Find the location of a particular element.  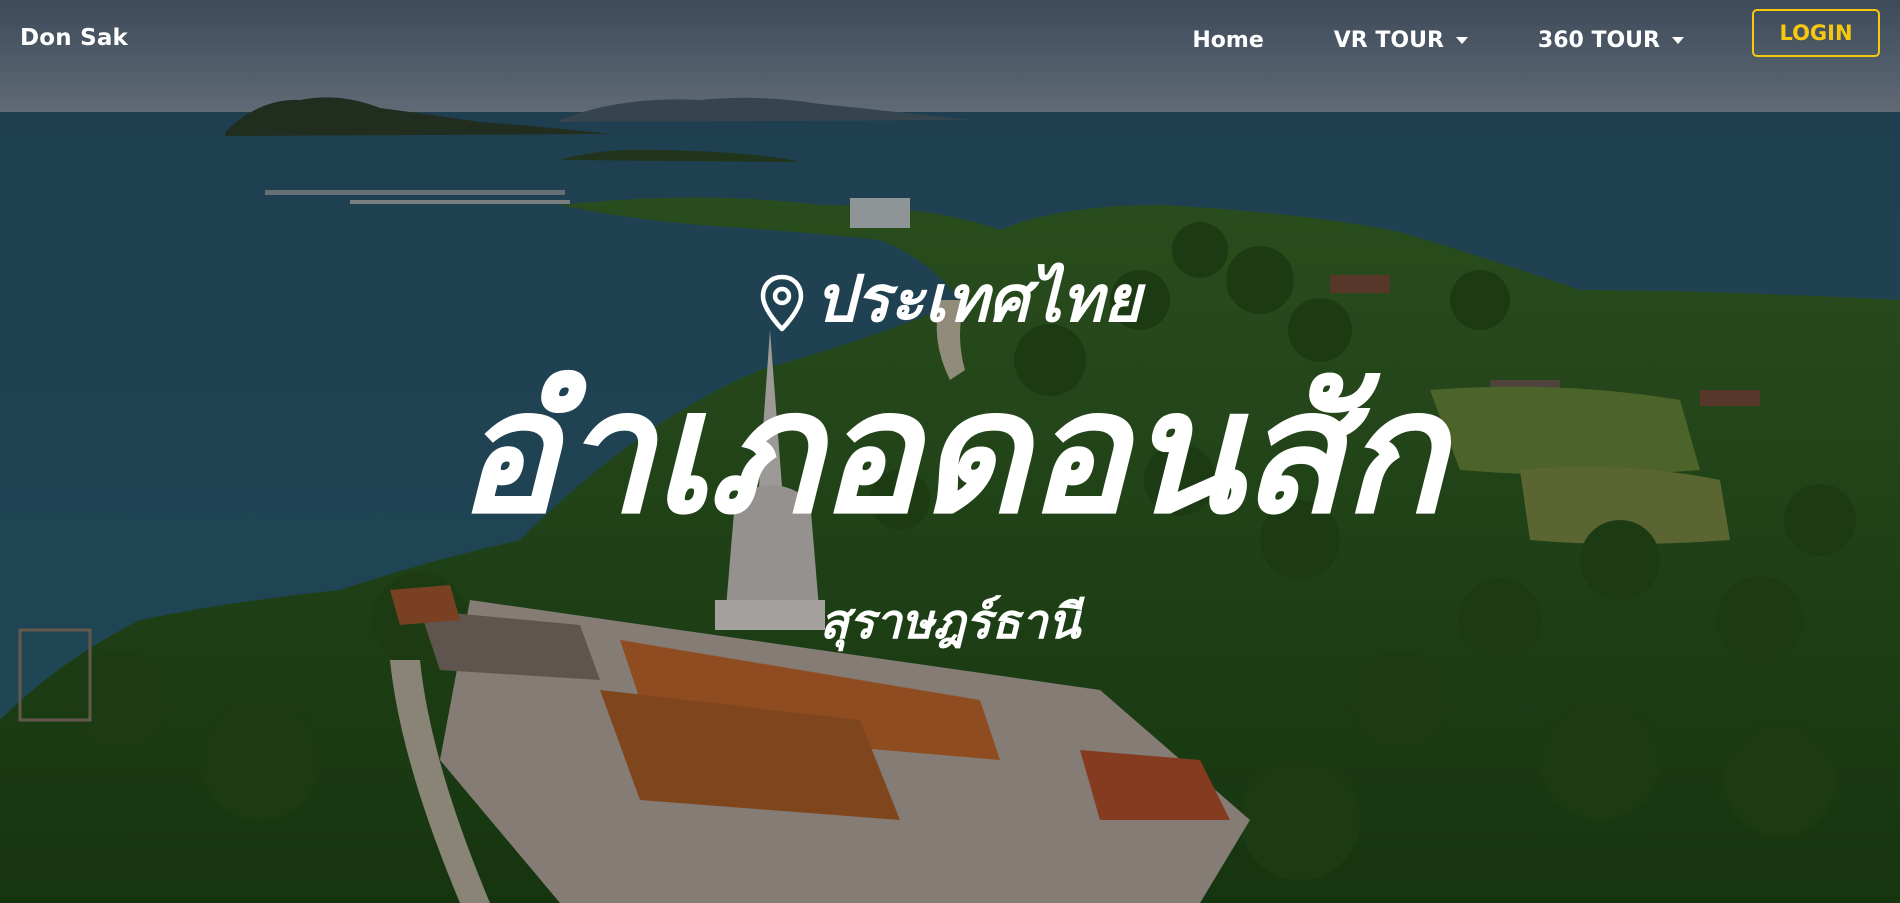

nav-vr-tour-dropdown: VR TOUR is located at coordinates (1401, 40).